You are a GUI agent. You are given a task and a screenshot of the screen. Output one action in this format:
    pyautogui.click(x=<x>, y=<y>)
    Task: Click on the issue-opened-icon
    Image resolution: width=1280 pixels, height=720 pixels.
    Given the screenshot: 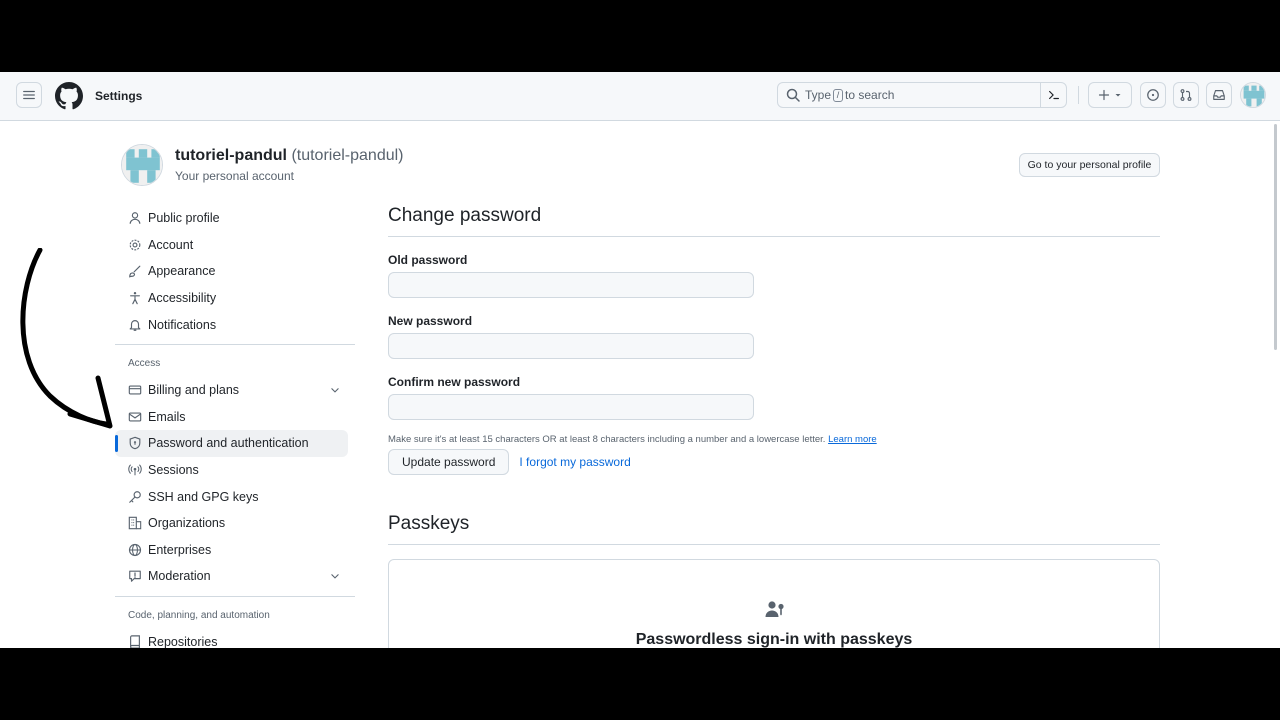 What is the action you would take?
    pyautogui.click(x=1153, y=95)
    